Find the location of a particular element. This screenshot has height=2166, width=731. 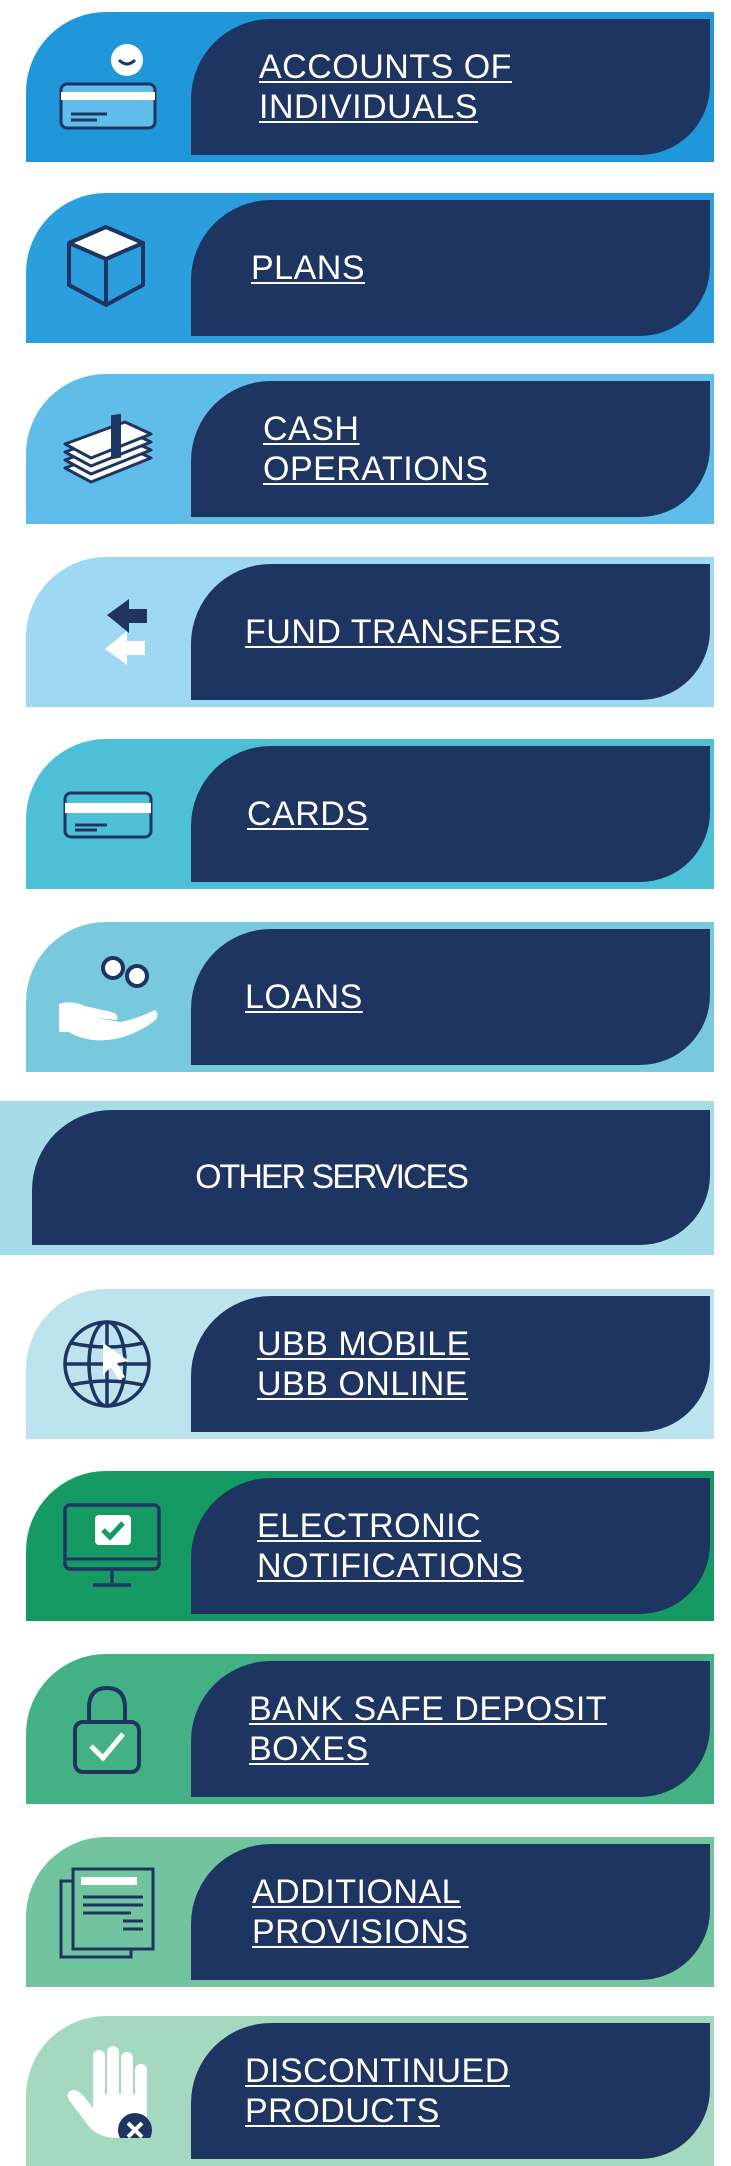

label-line: UBB ONLINE is located at coordinates (362, 1384).